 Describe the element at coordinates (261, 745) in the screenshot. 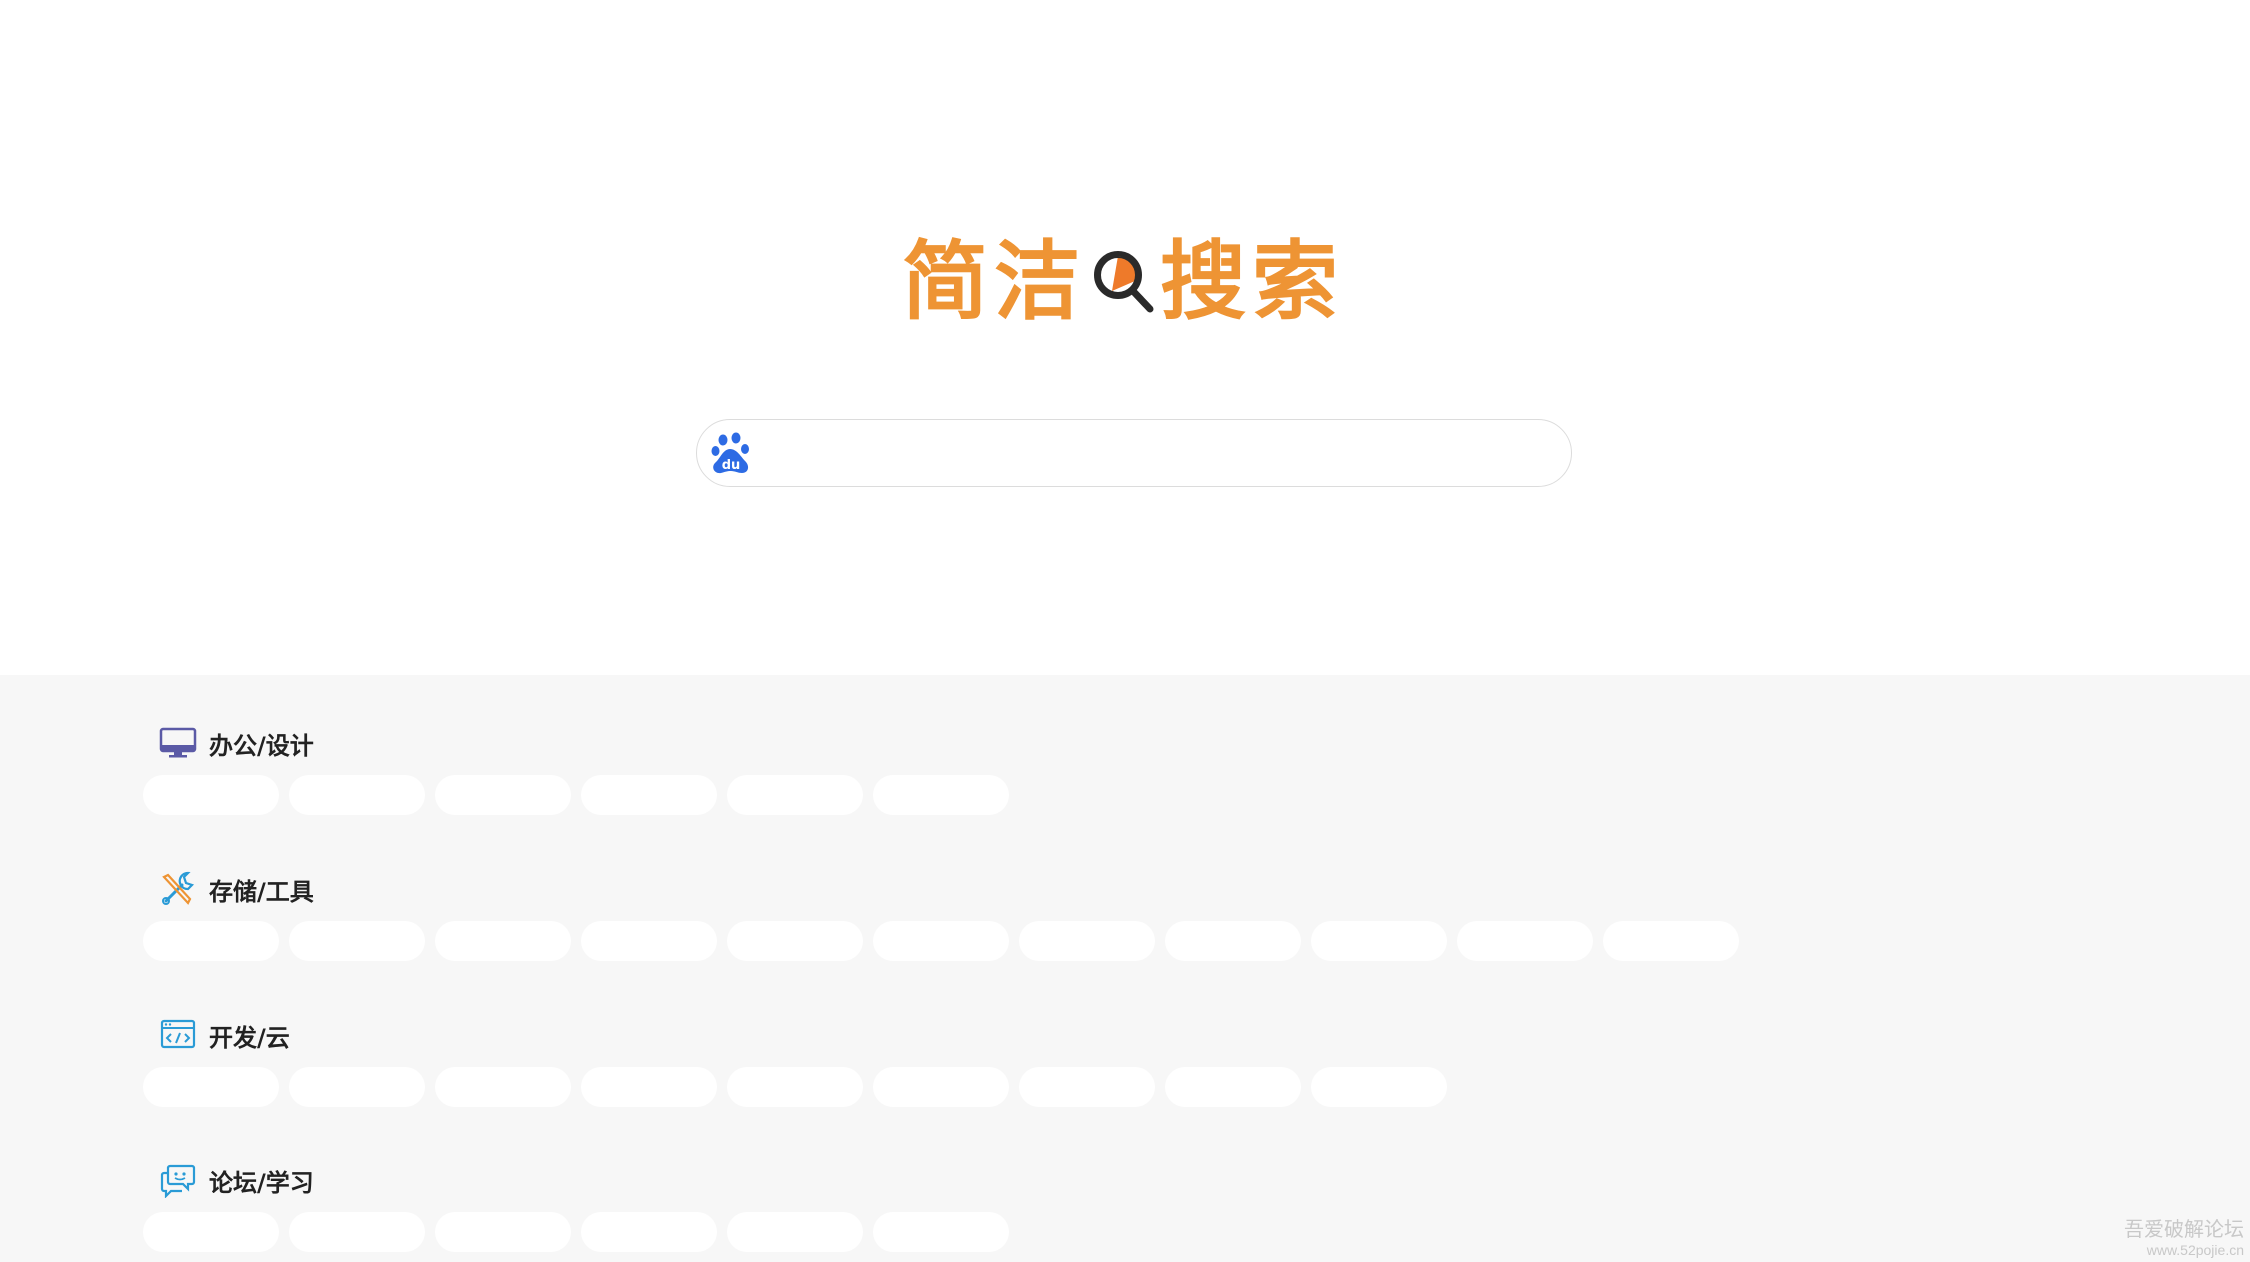

I see `category-title: 办公/设计` at that location.